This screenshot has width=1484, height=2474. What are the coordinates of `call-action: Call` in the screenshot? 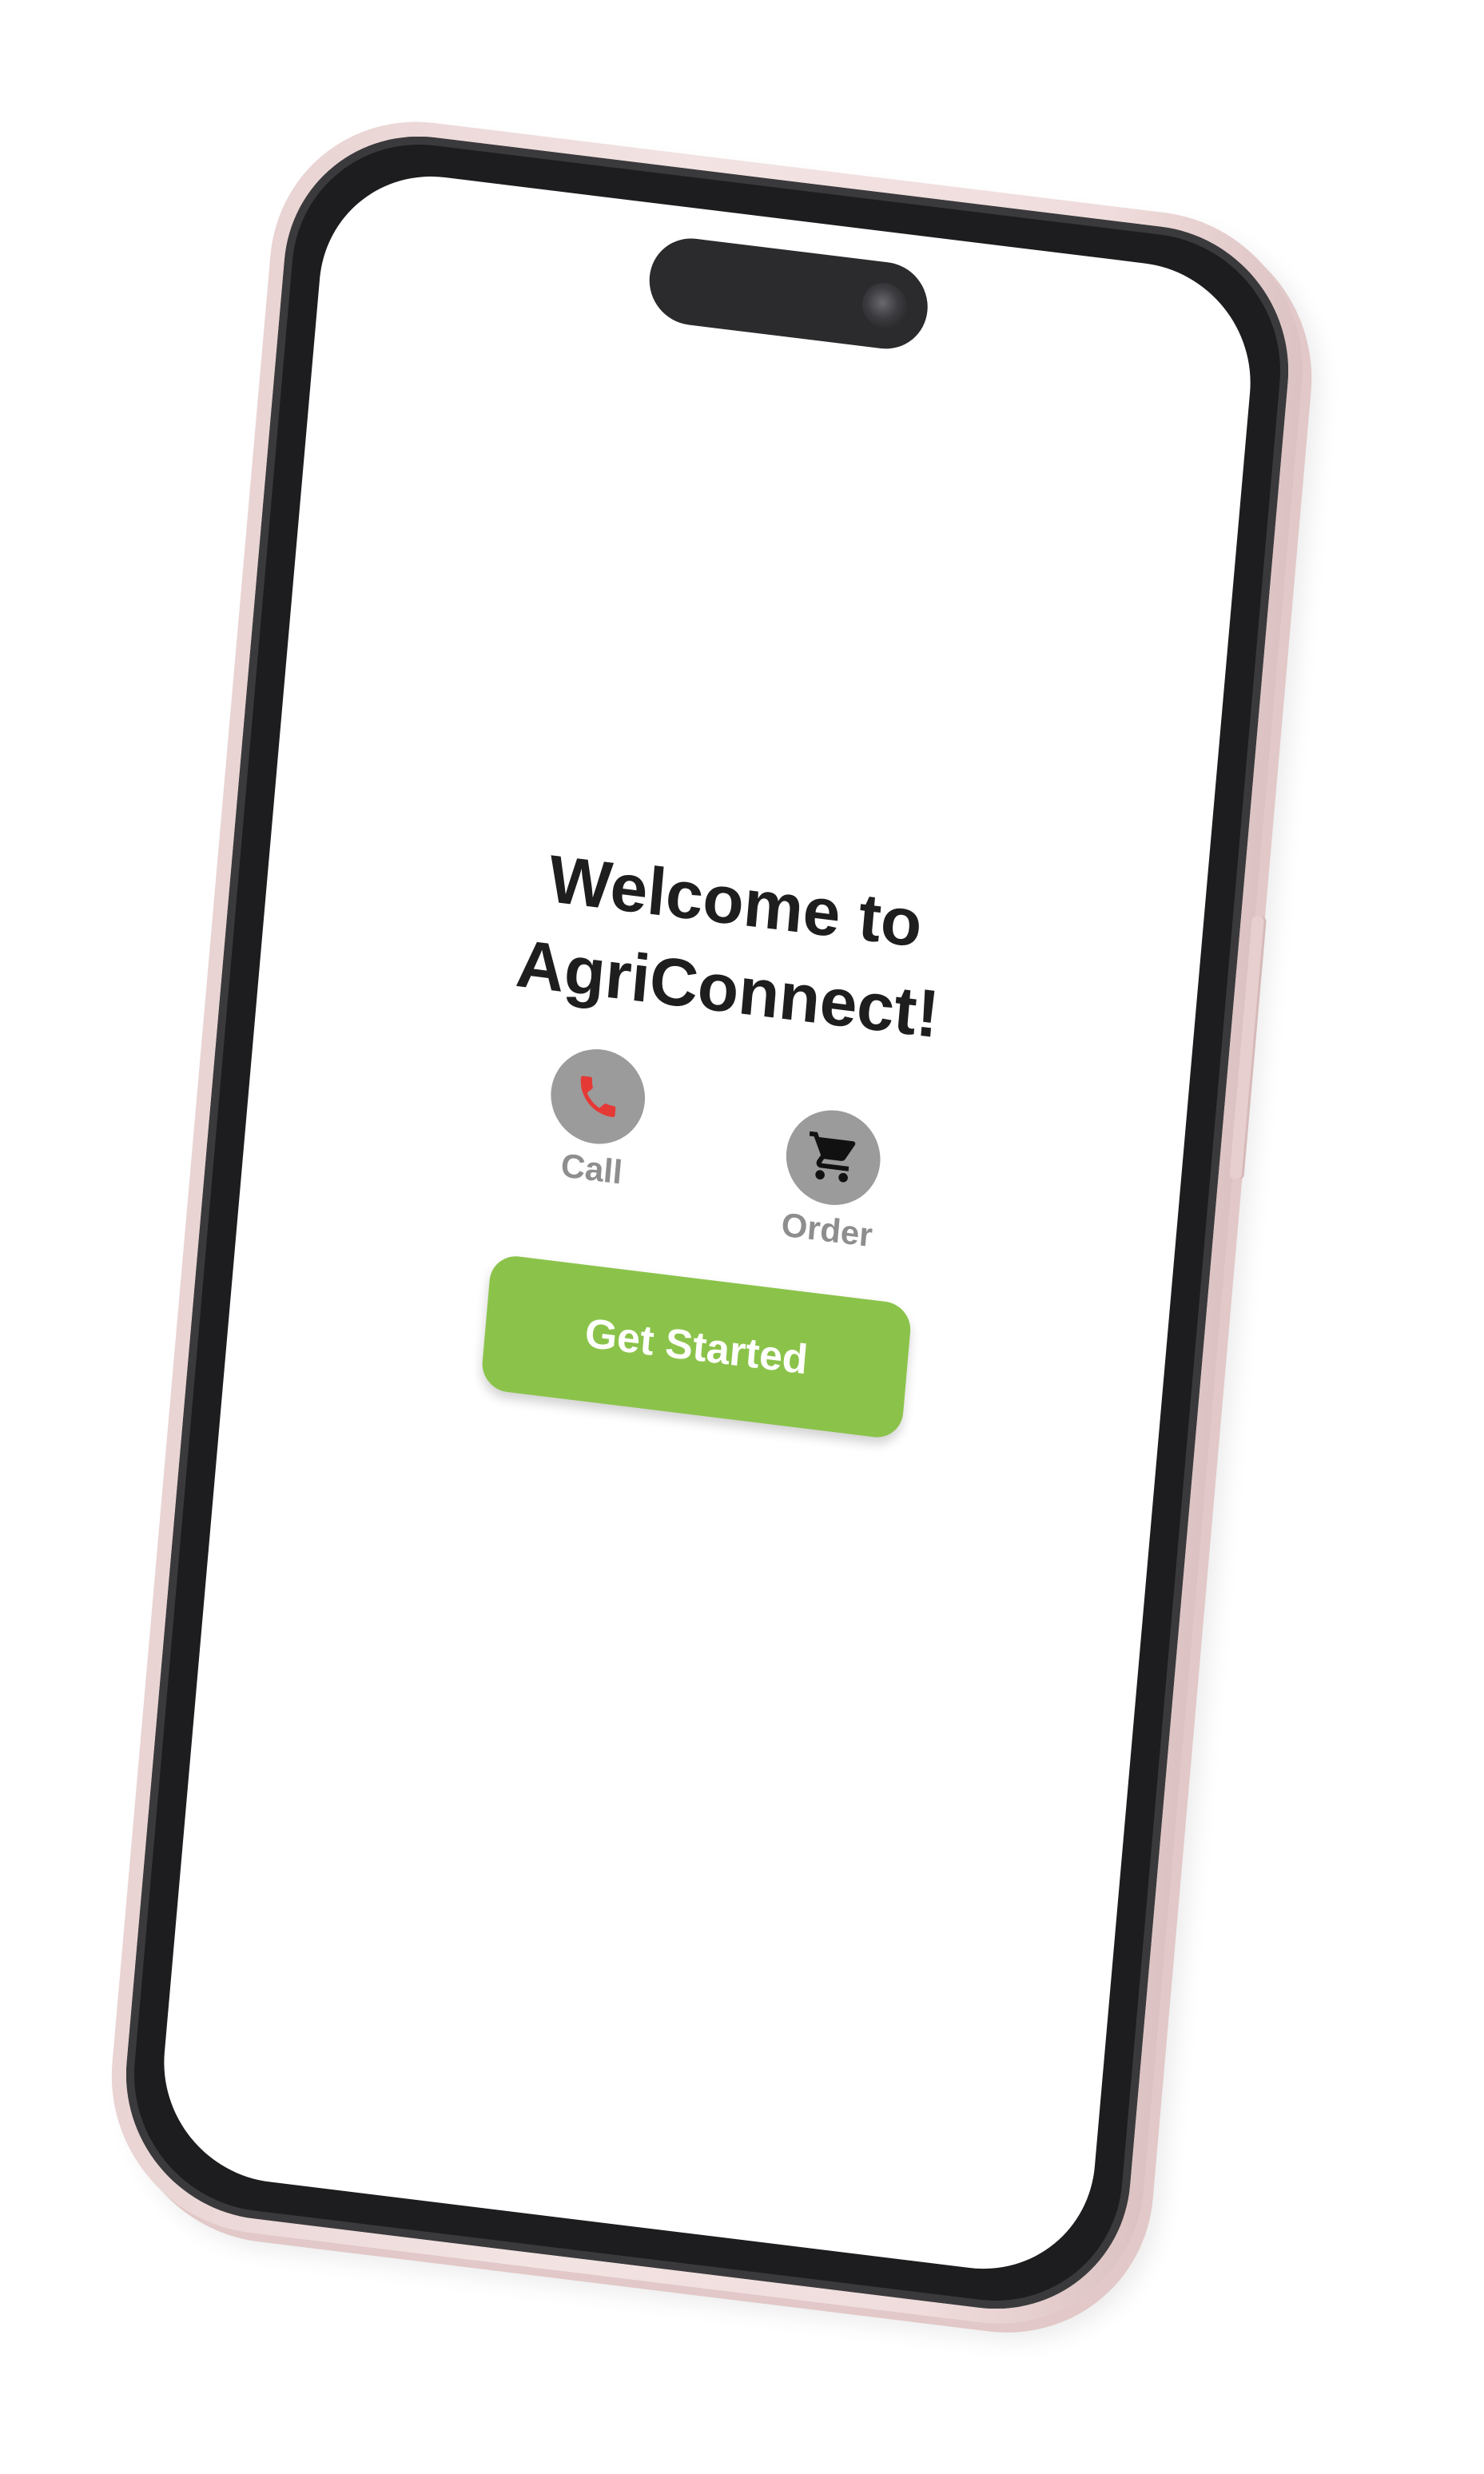 It's located at (596, 1119).